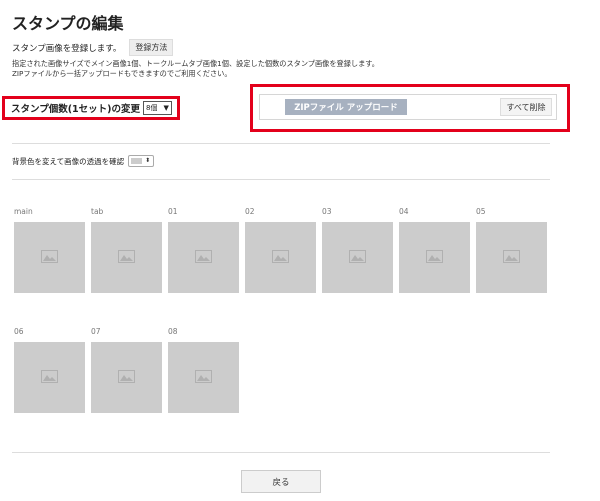 The width and height of the screenshot is (600, 501). What do you see at coordinates (166, 108) in the screenshot?
I see `caret-down-icon: ▼` at bounding box center [166, 108].